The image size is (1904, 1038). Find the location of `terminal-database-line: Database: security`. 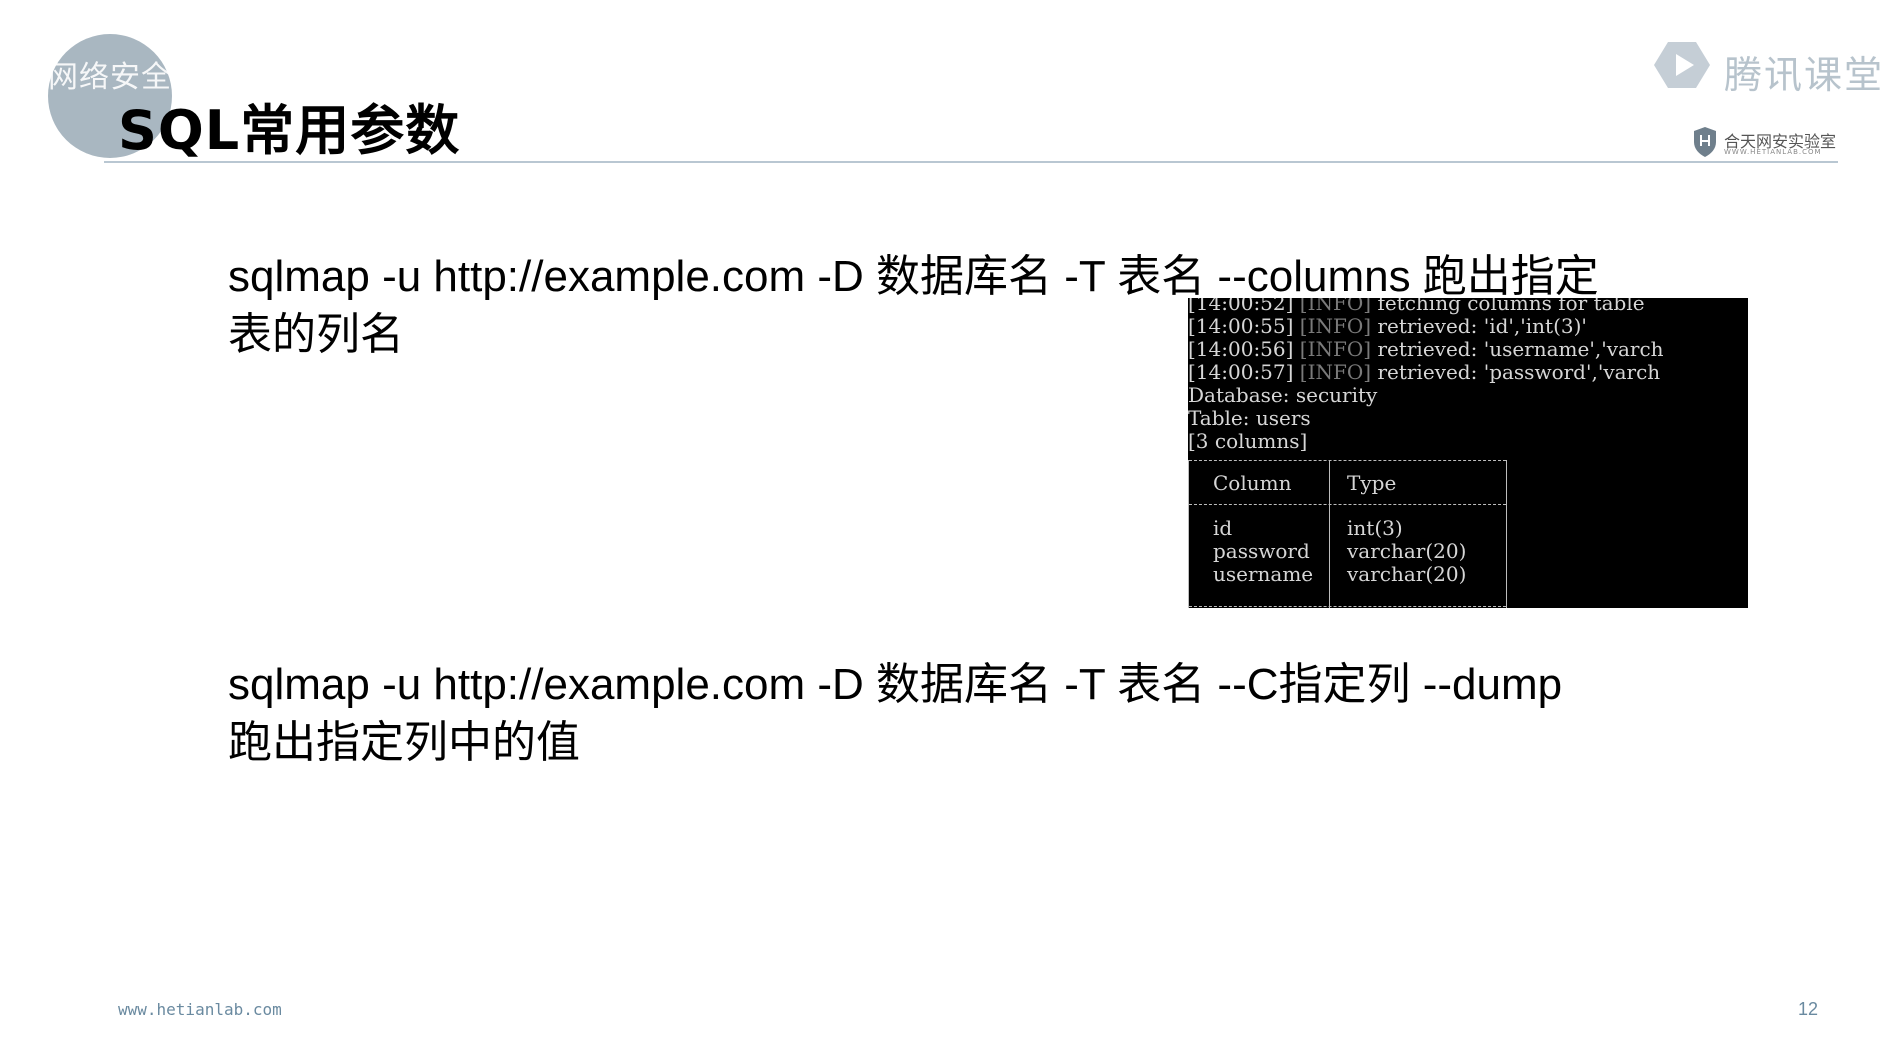

terminal-database-line: Database: security is located at coordinates (1283, 395).